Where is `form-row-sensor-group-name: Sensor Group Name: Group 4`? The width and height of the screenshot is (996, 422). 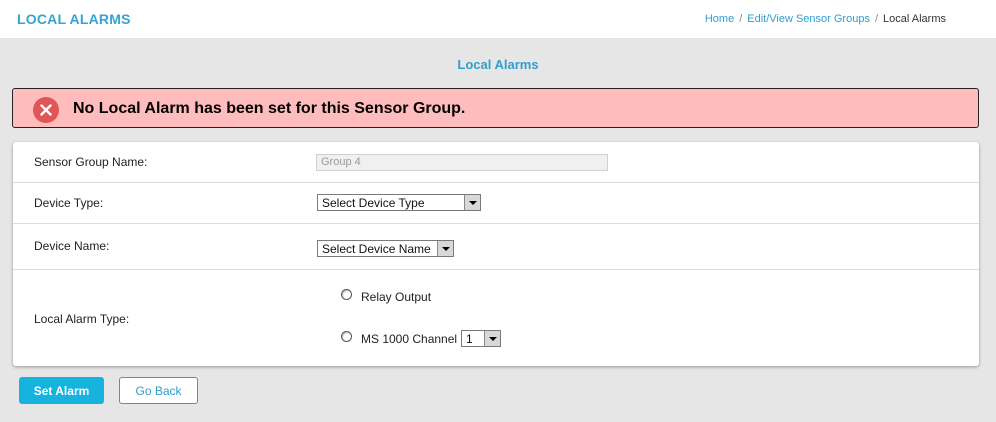
form-row-sensor-group-name: Sensor Group Name: Group 4 is located at coordinates (496, 162).